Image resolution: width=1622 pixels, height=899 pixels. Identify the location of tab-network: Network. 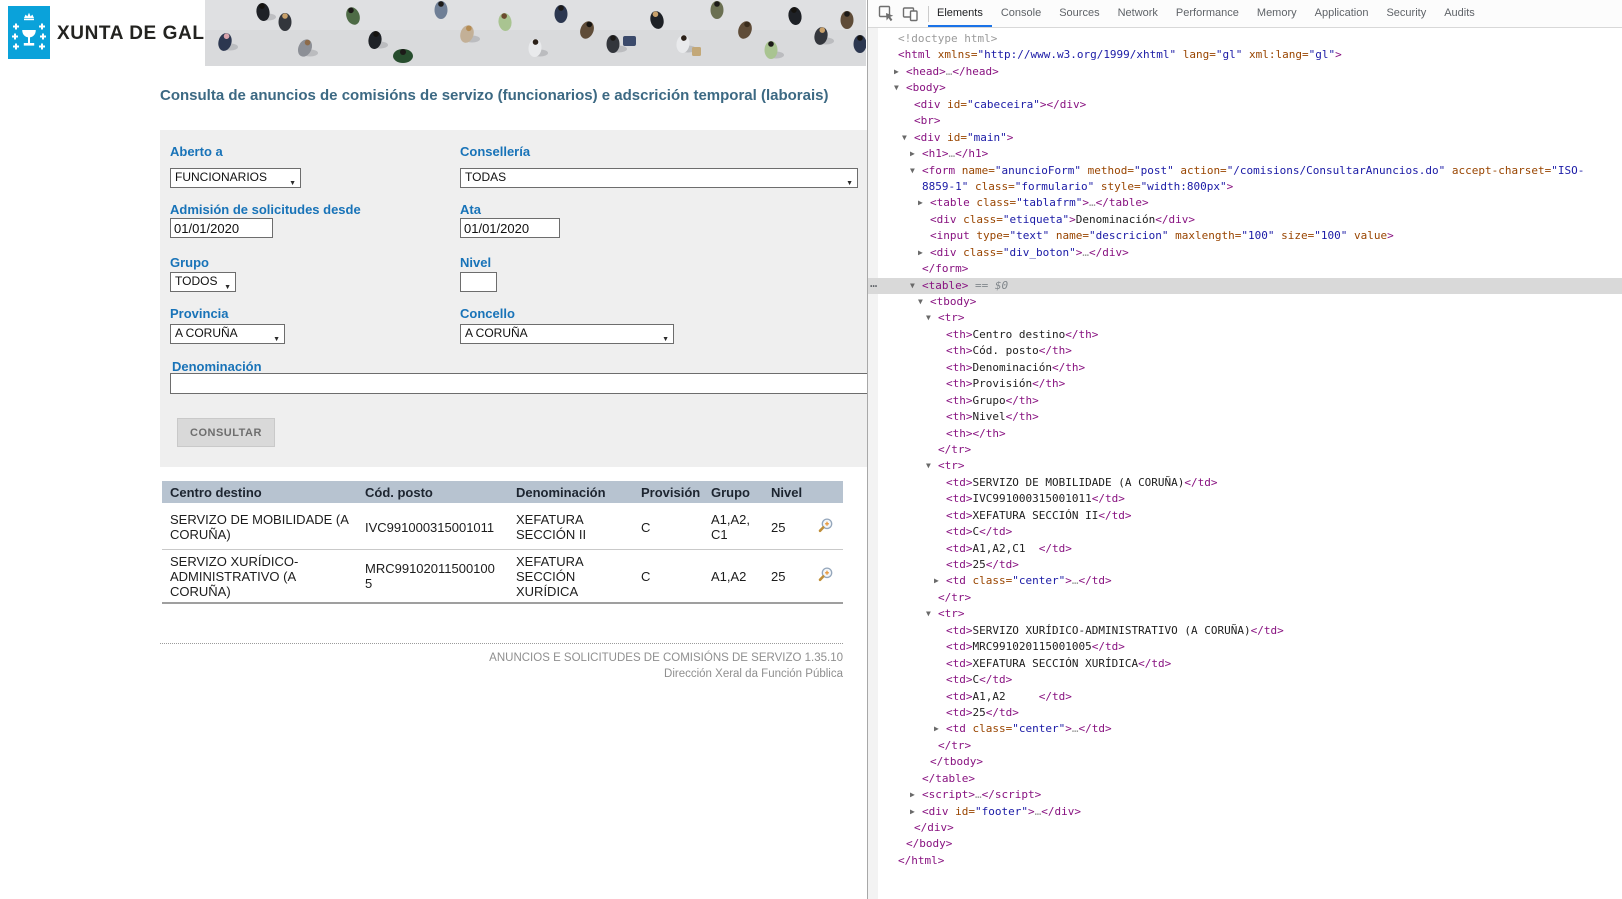
(1138, 13).